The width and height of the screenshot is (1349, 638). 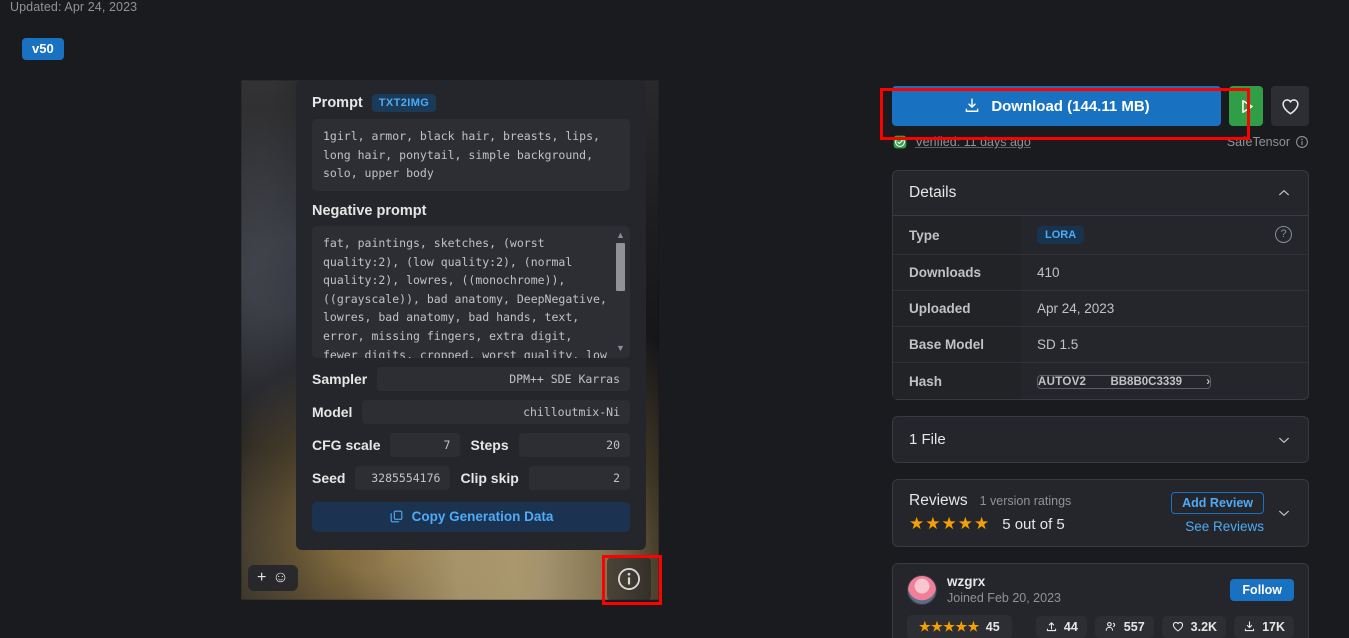 What do you see at coordinates (74, 7) in the screenshot?
I see `updated-date-text: Updated: Apr 24, 2023` at bounding box center [74, 7].